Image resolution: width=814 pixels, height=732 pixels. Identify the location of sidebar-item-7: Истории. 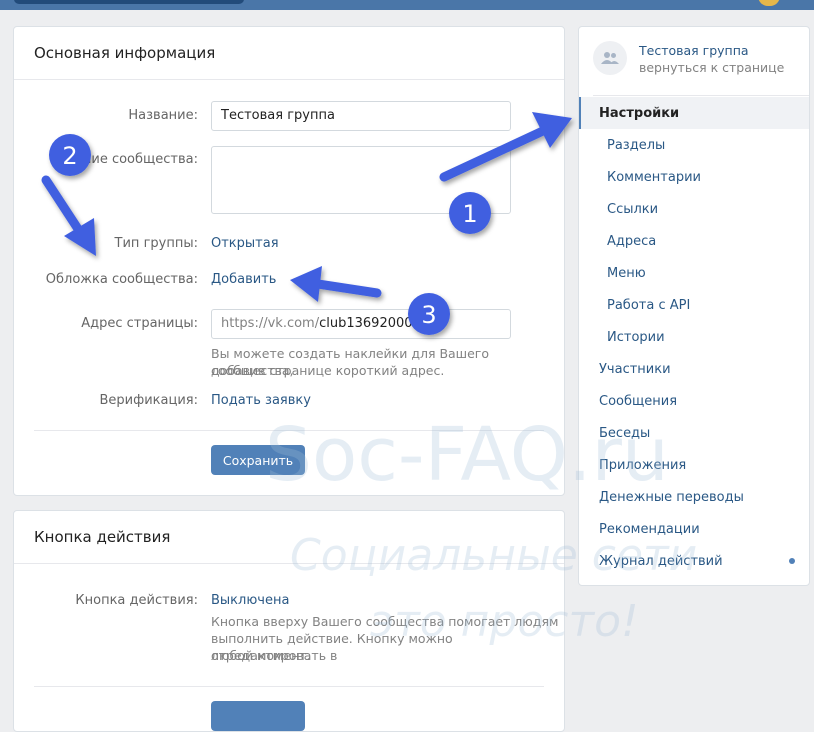
(694, 337).